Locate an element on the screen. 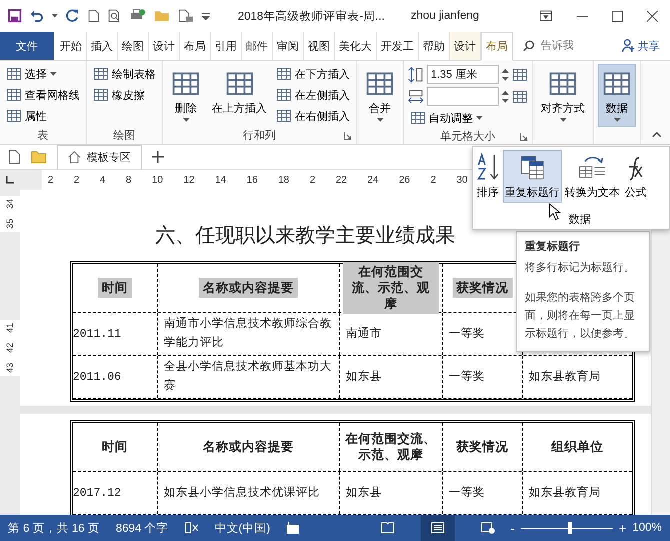 The height and width of the screenshot is (541, 670). pointer-cursor-icon is located at coordinates (555, 212).